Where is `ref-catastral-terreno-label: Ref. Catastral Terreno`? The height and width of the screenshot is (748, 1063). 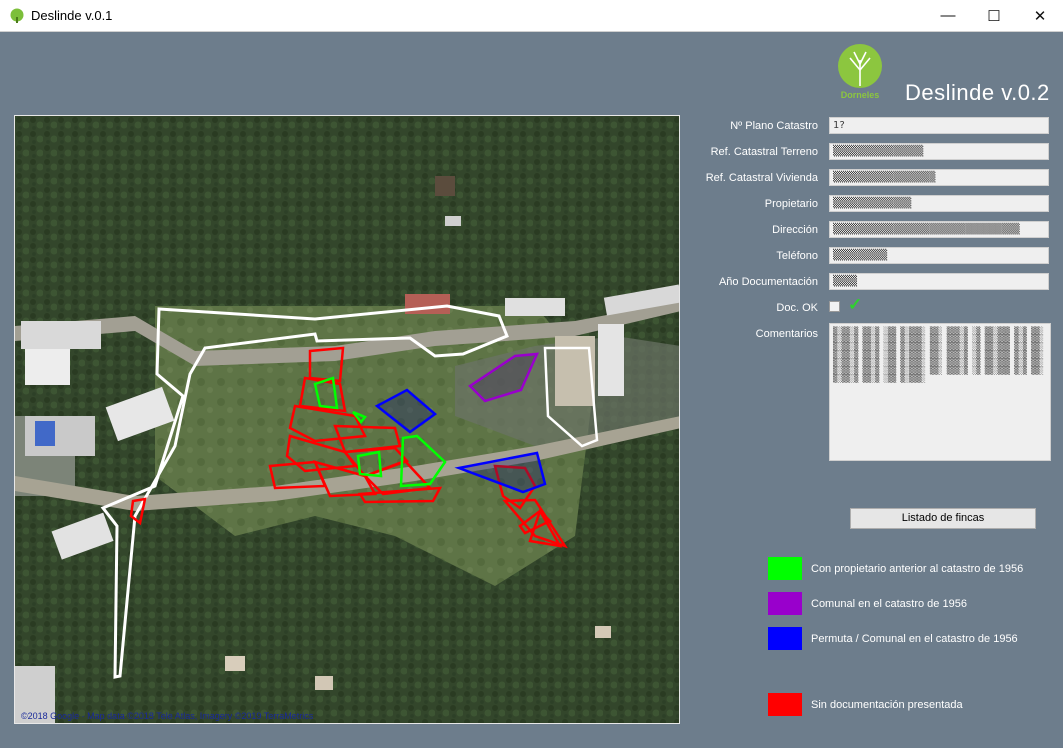
ref-catastral-terreno-label: Ref. Catastral Terreno is located at coordinates (764, 152).